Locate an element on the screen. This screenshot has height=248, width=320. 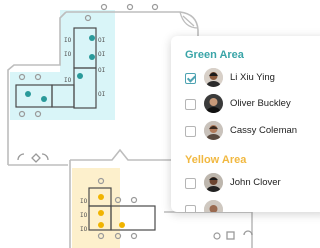
section-title-yellow-area: Yellow Area is located at coordinates (216, 160).